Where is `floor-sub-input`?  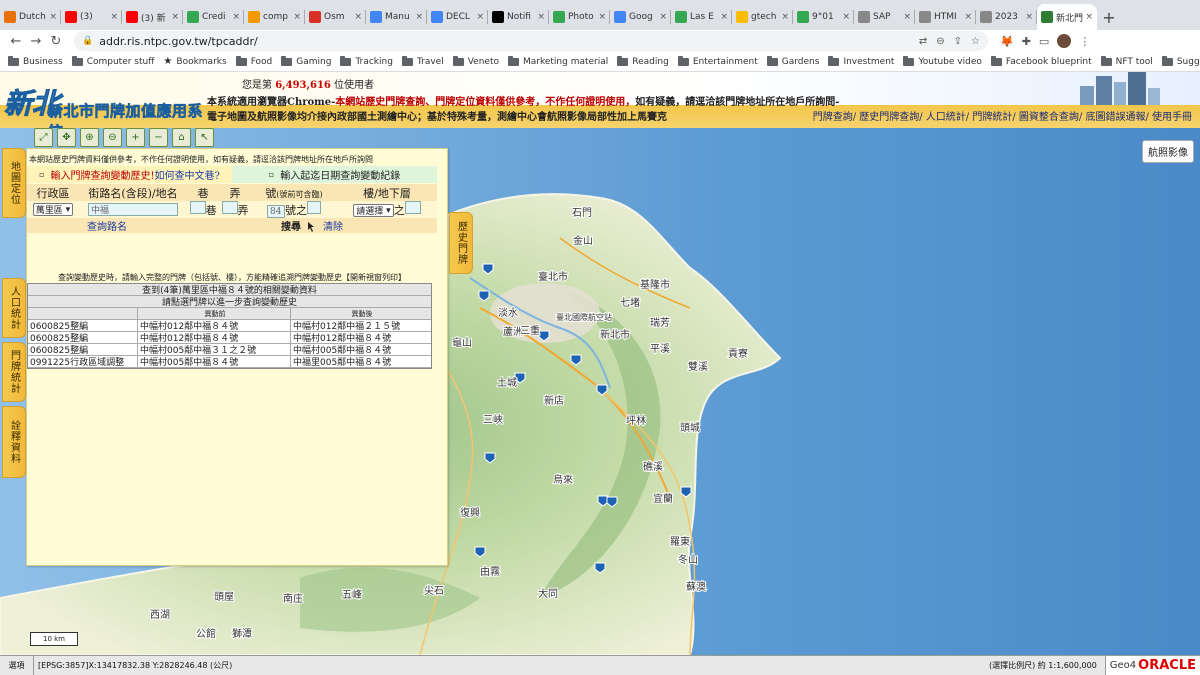
floor-sub-input is located at coordinates (412, 207).